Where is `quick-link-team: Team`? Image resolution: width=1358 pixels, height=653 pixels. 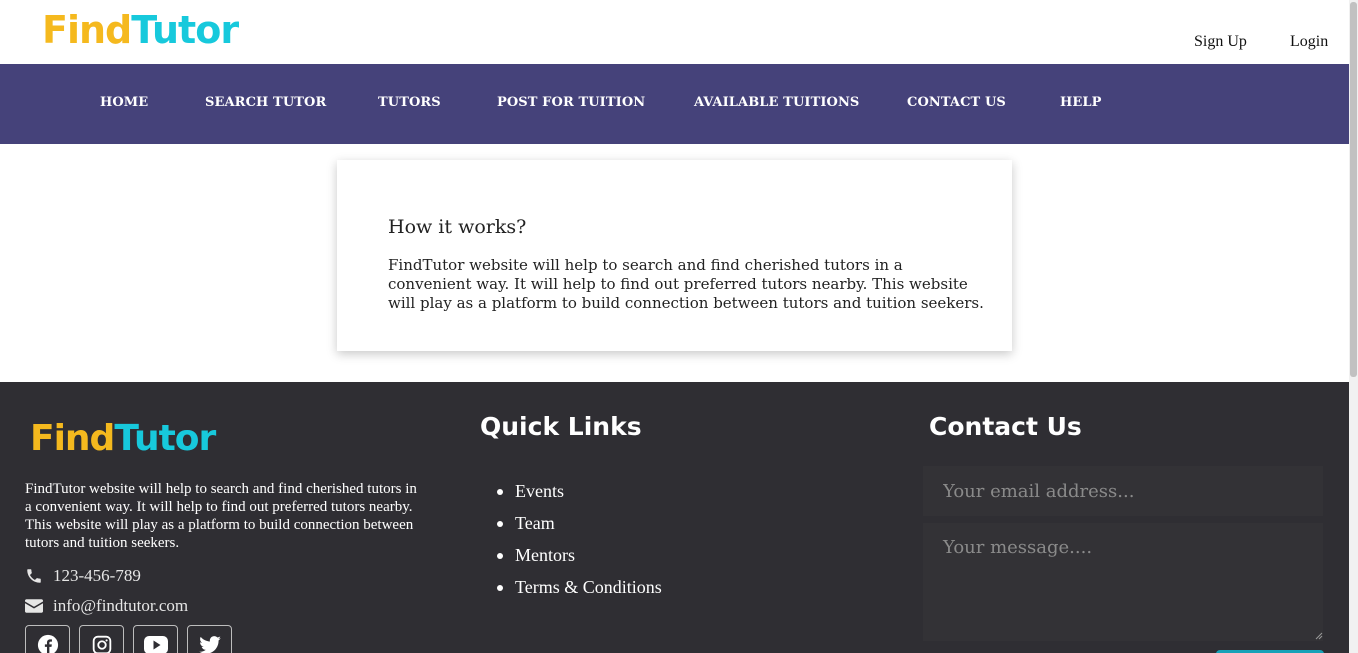 quick-link-team: Team is located at coordinates (579, 529).